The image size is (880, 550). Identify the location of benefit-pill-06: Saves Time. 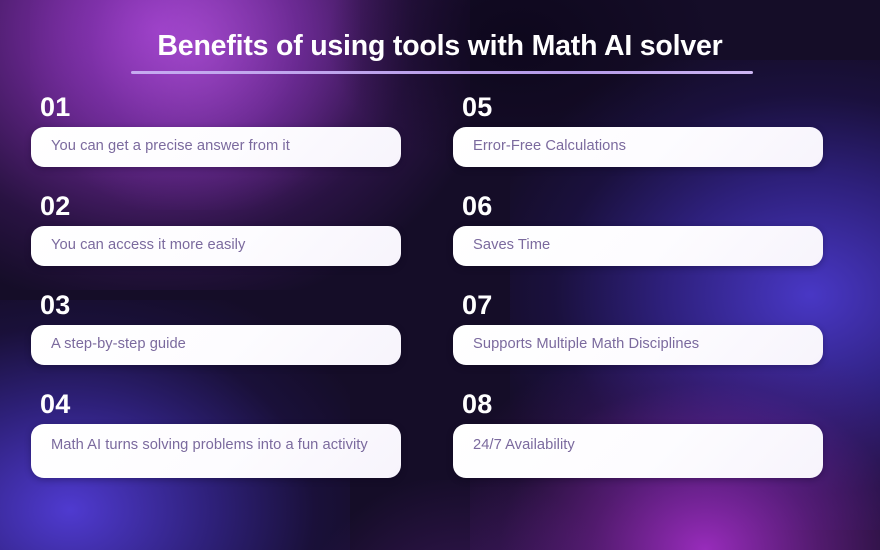
(638, 246).